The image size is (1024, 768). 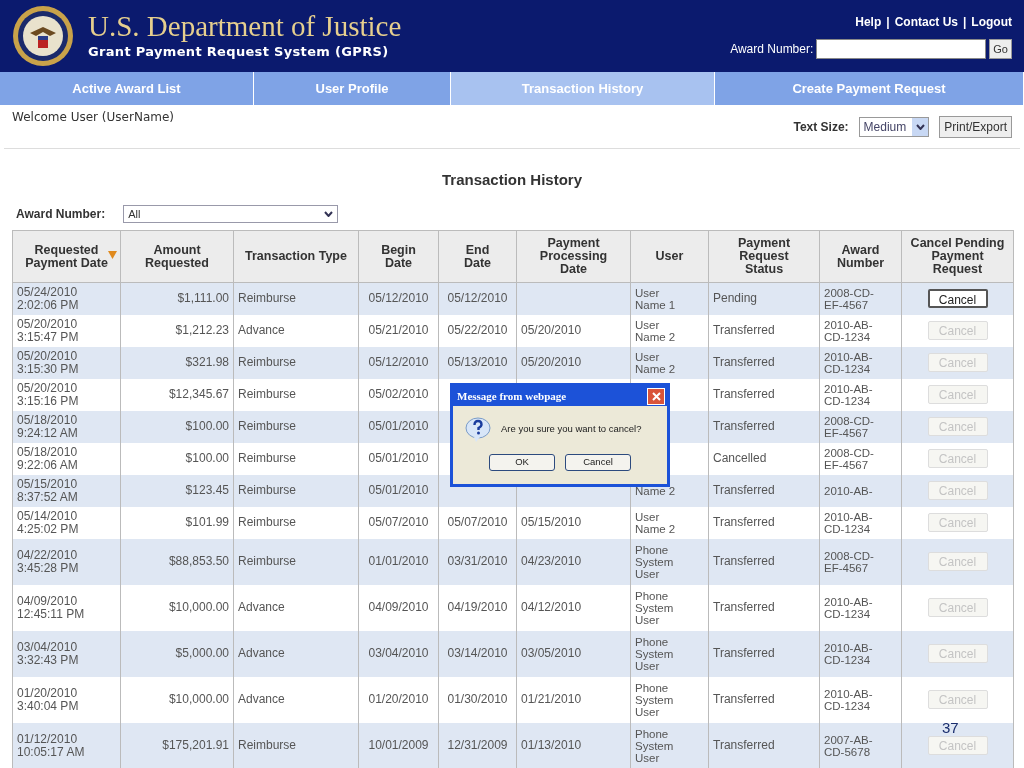 What do you see at coordinates (950, 728) in the screenshot?
I see `page-number: 37` at bounding box center [950, 728].